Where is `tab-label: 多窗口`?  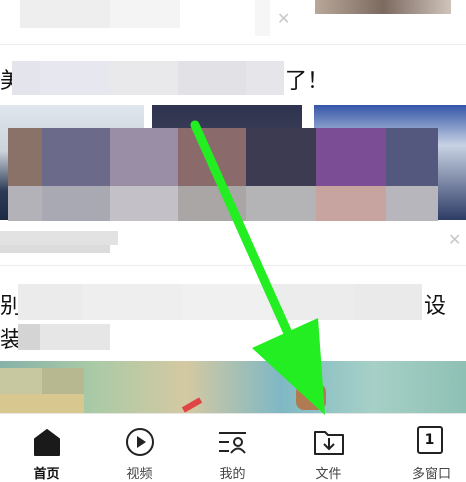
tab-label: 多窗口 is located at coordinates (431, 474).